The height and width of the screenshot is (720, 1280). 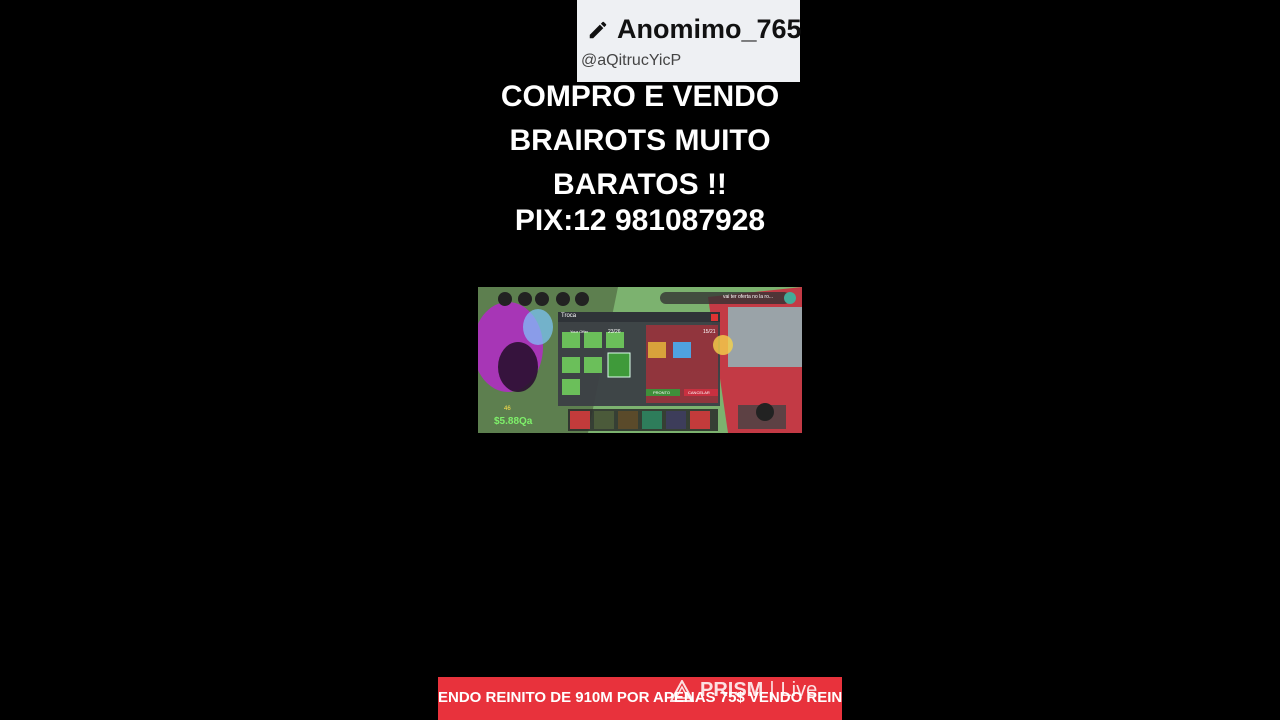 What do you see at coordinates (614, 332) in the screenshot?
I see `your-item-count: 23/26` at bounding box center [614, 332].